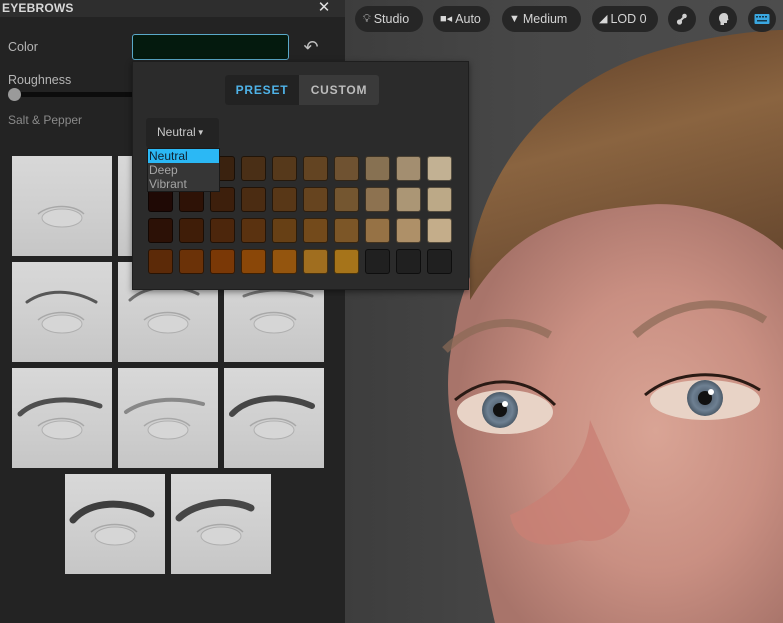  I want to click on palette-dropdown-list: Neutral Deep Vibrant, so click(183, 170).